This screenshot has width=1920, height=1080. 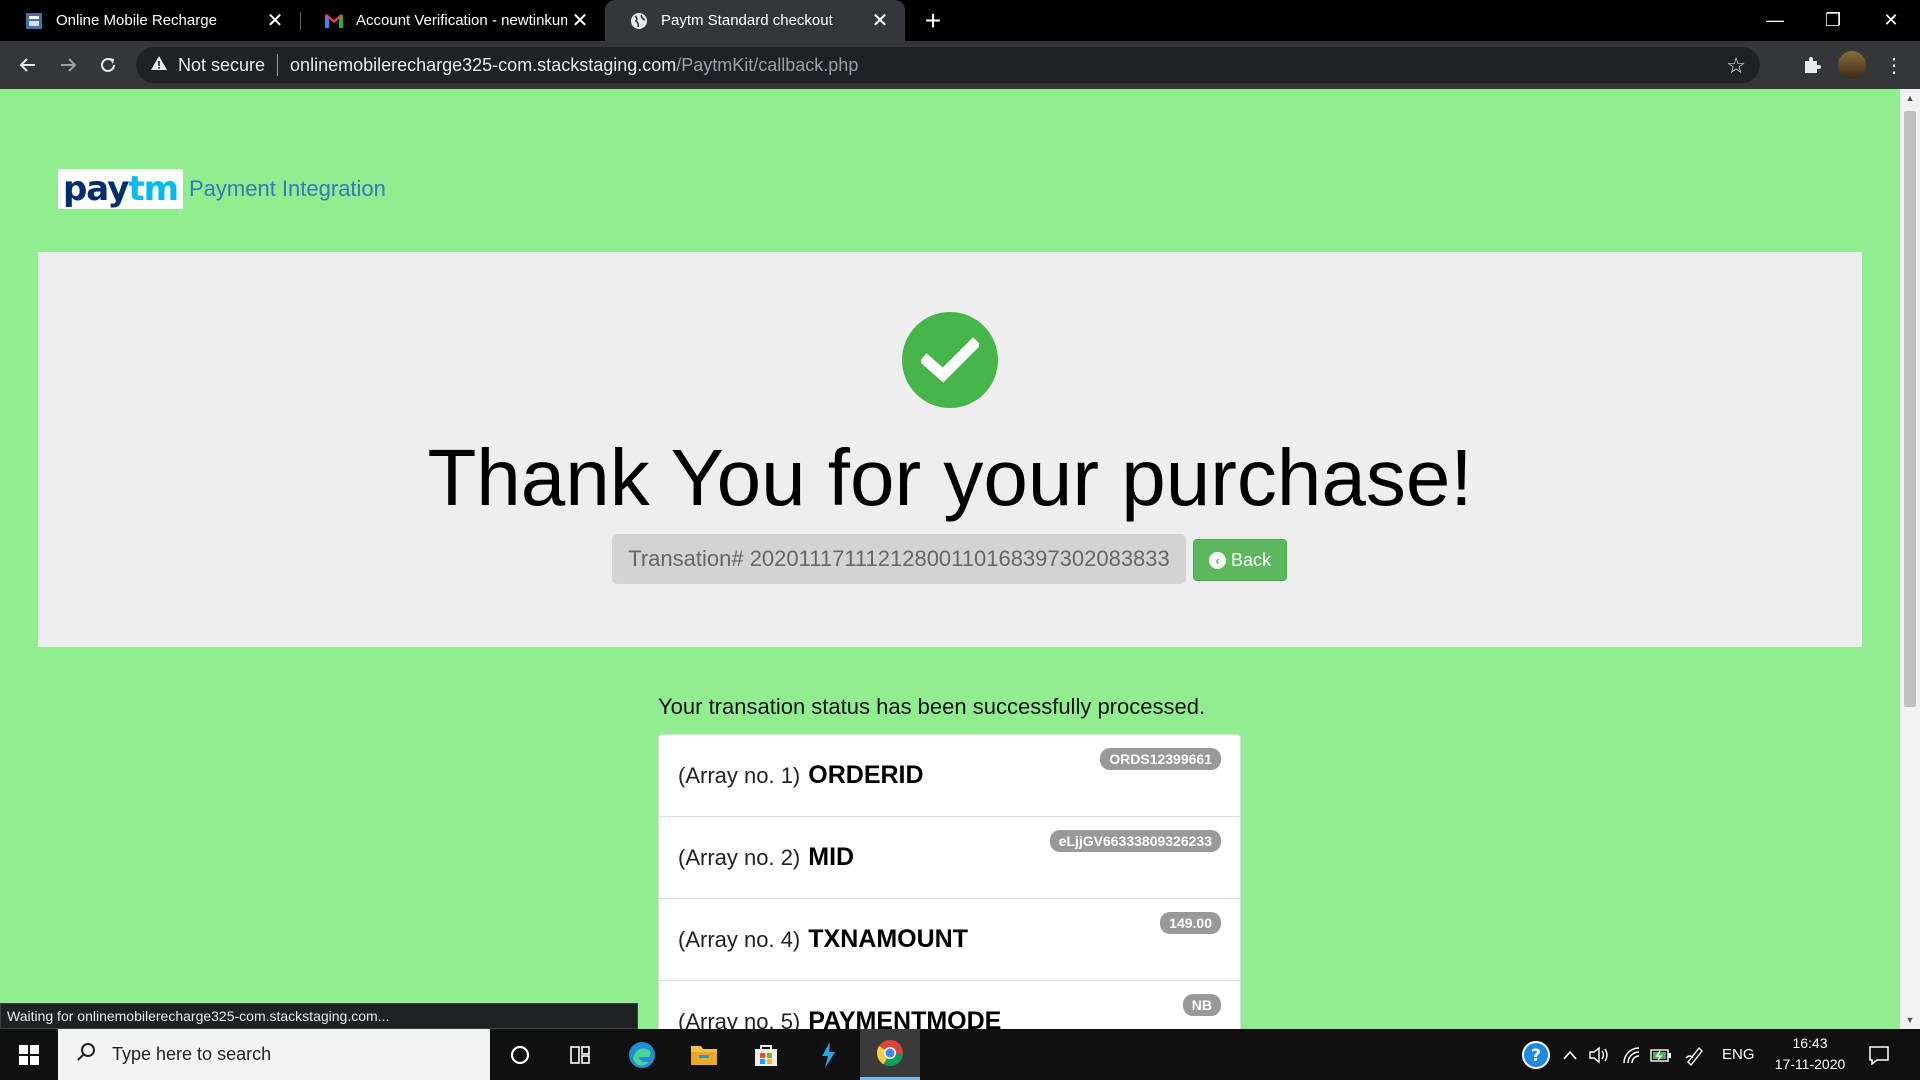 What do you see at coordinates (828, 1054) in the screenshot?
I see `vscode-icon` at bounding box center [828, 1054].